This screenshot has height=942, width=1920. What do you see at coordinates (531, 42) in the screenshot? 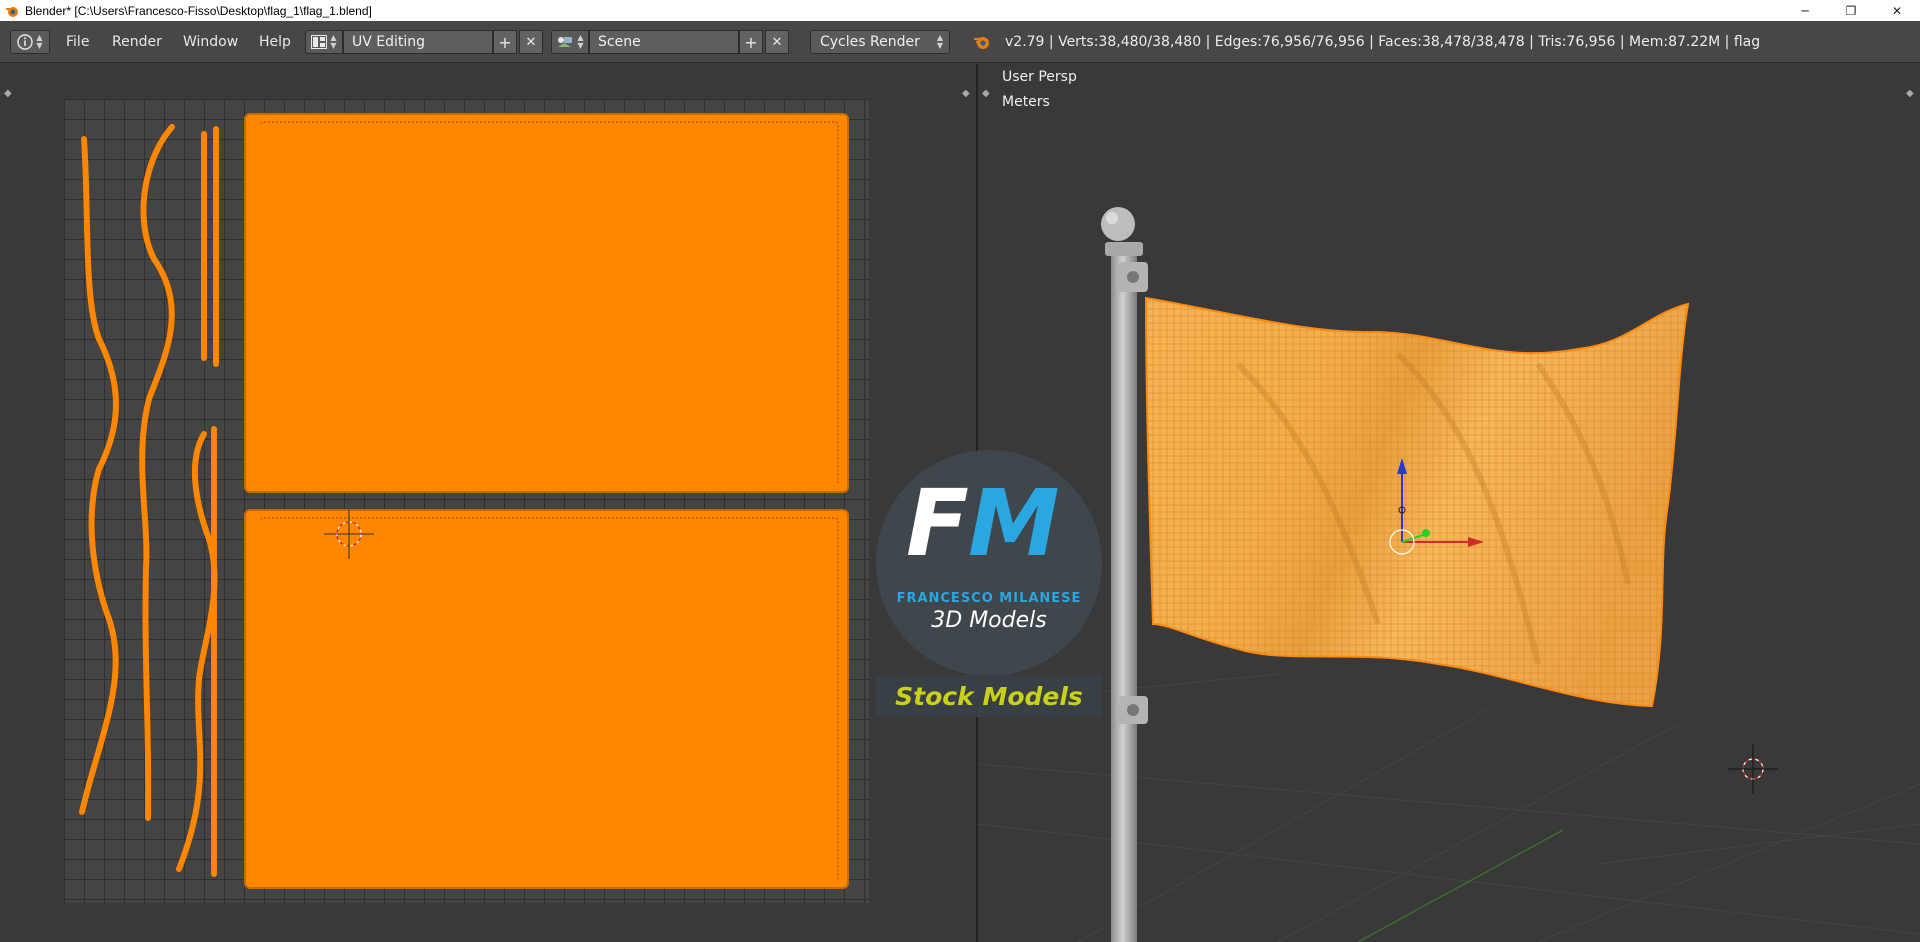
I see `remove-screen-button: ✕` at bounding box center [531, 42].